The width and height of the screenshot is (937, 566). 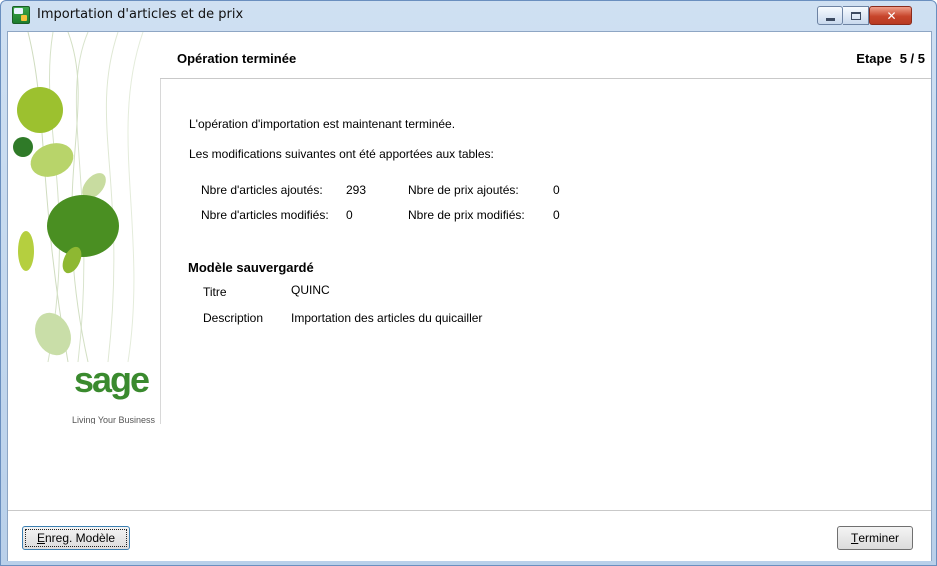 What do you see at coordinates (854, 538) in the screenshot?
I see `finish-accelerator: T` at bounding box center [854, 538].